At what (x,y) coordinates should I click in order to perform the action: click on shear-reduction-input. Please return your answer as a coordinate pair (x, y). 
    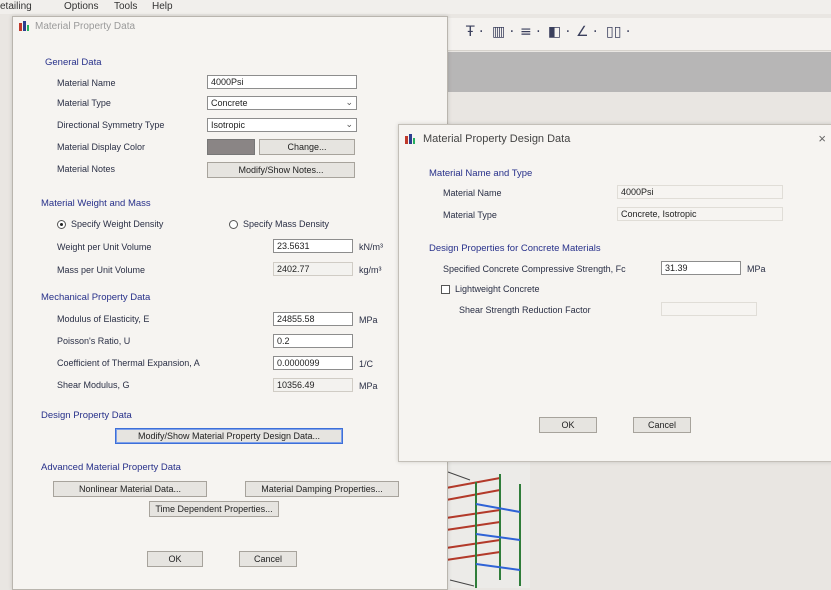
    Looking at the image, I should click on (709, 309).